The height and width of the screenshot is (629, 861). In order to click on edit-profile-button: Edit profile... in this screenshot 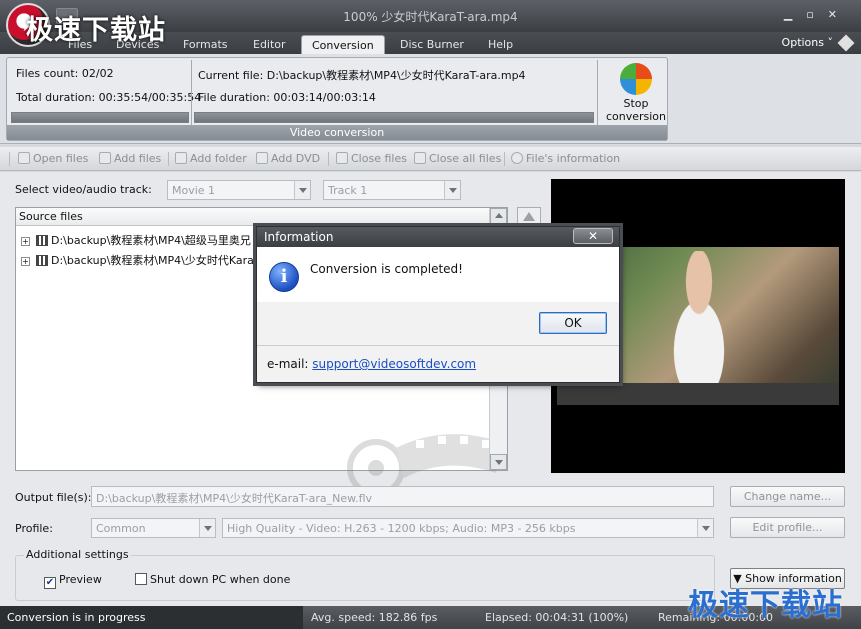, I will do `click(787, 527)`.